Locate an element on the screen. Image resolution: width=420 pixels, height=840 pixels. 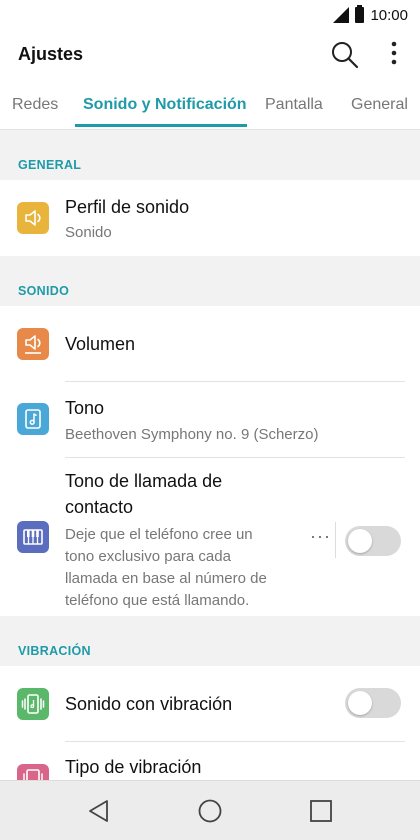
page-title: Ajustes is located at coordinates (51, 54).